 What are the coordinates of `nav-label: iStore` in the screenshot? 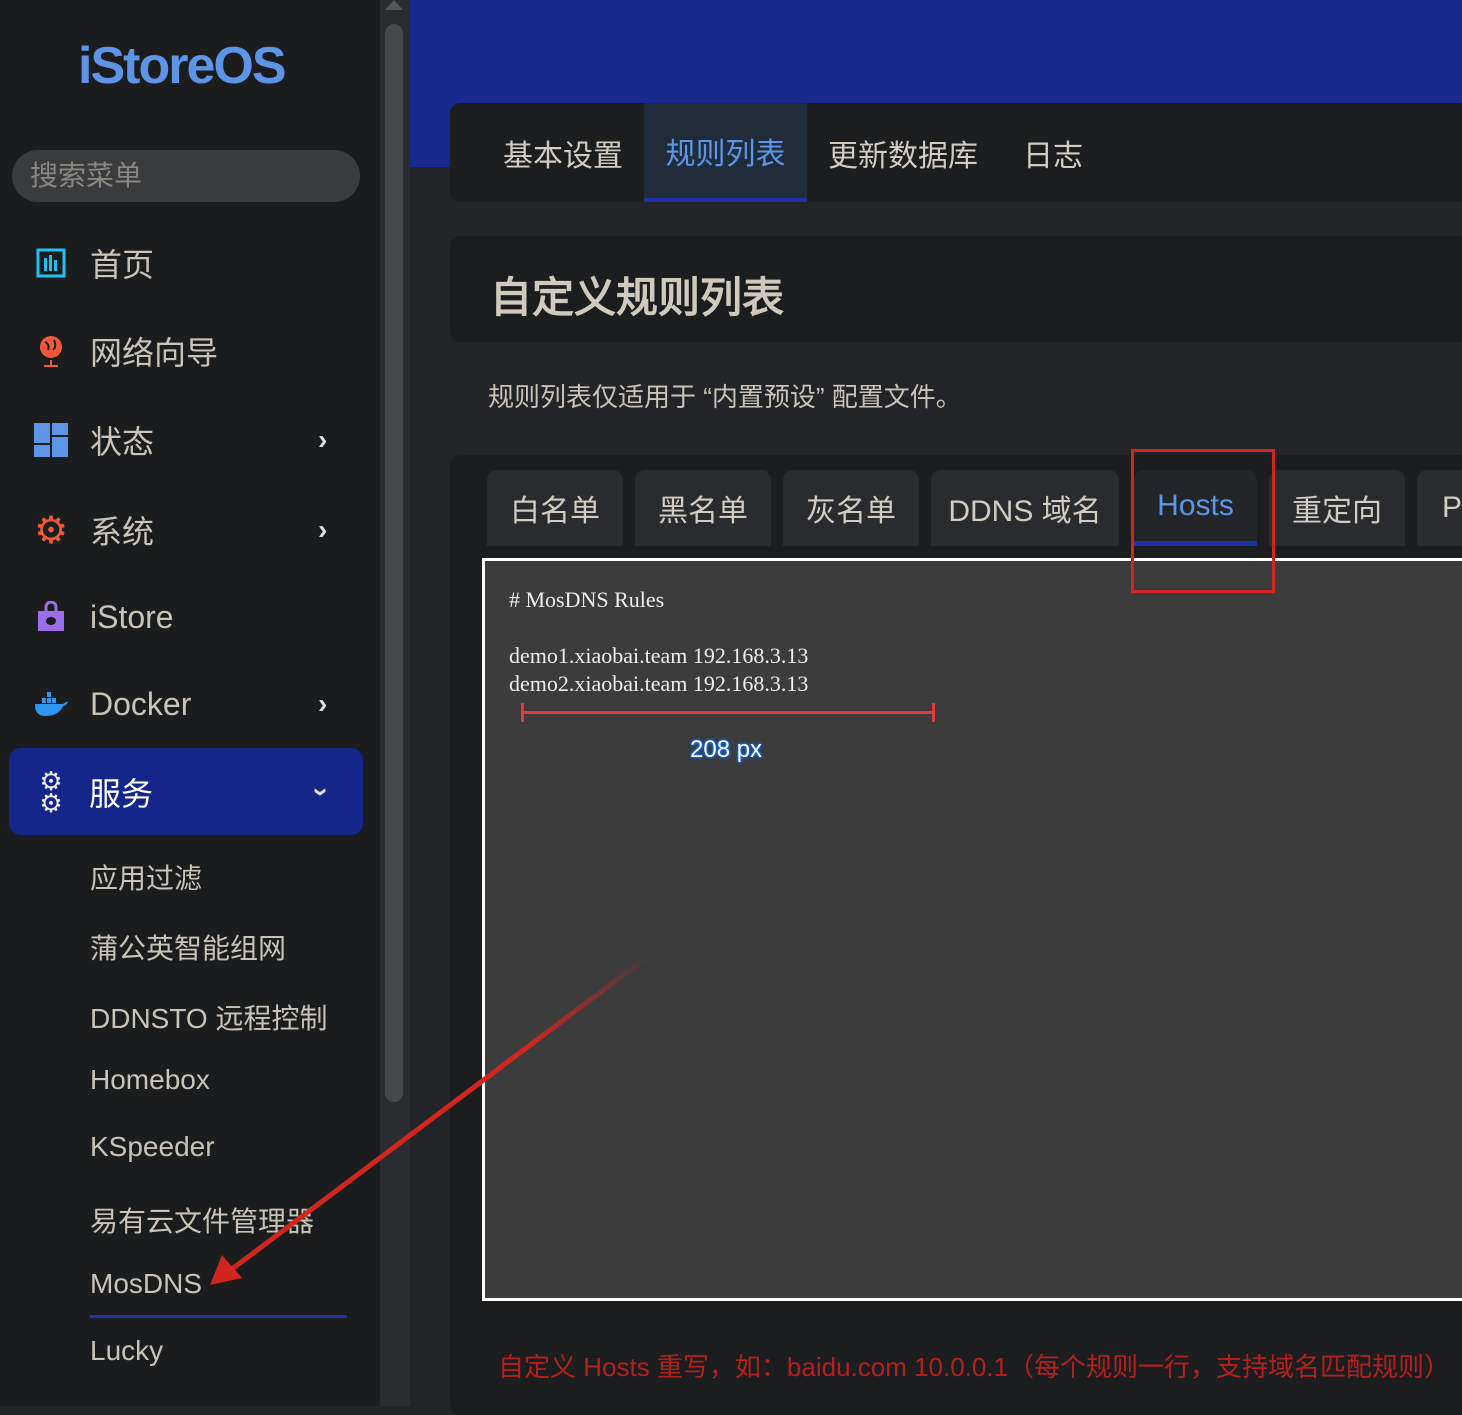 It's located at (132, 616).